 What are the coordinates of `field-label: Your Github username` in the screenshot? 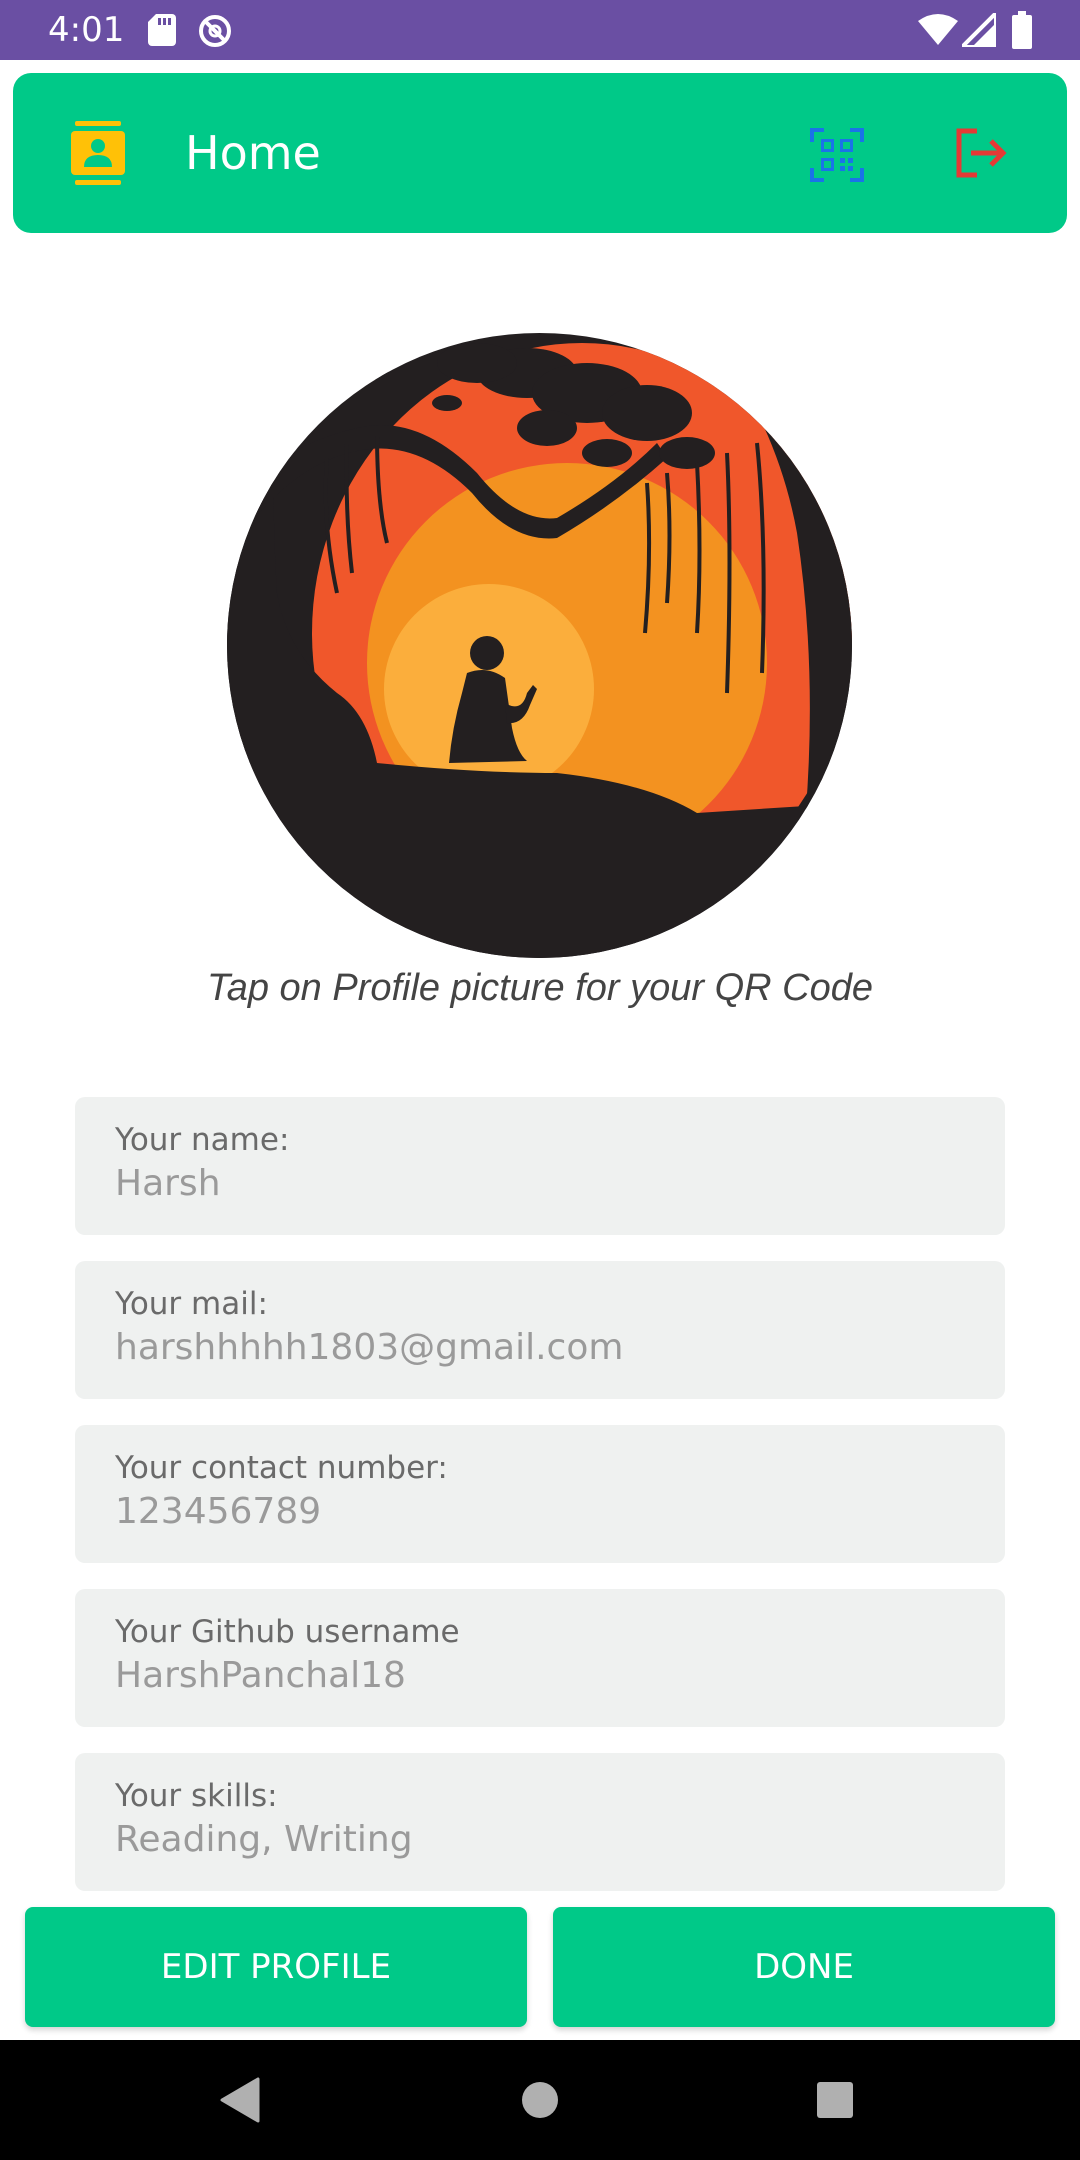 It's located at (287, 1632).